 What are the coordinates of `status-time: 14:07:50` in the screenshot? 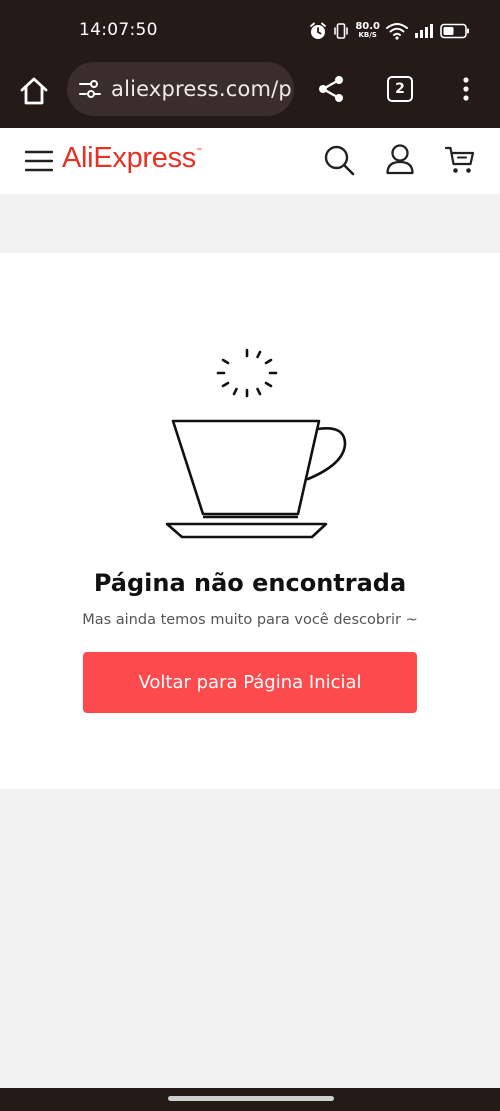 It's located at (118, 30).